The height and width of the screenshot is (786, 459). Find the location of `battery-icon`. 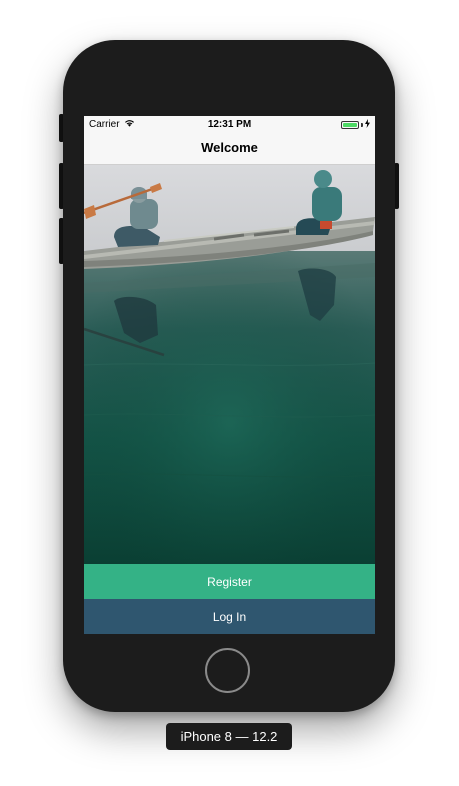

battery-icon is located at coordinates (350, 125).